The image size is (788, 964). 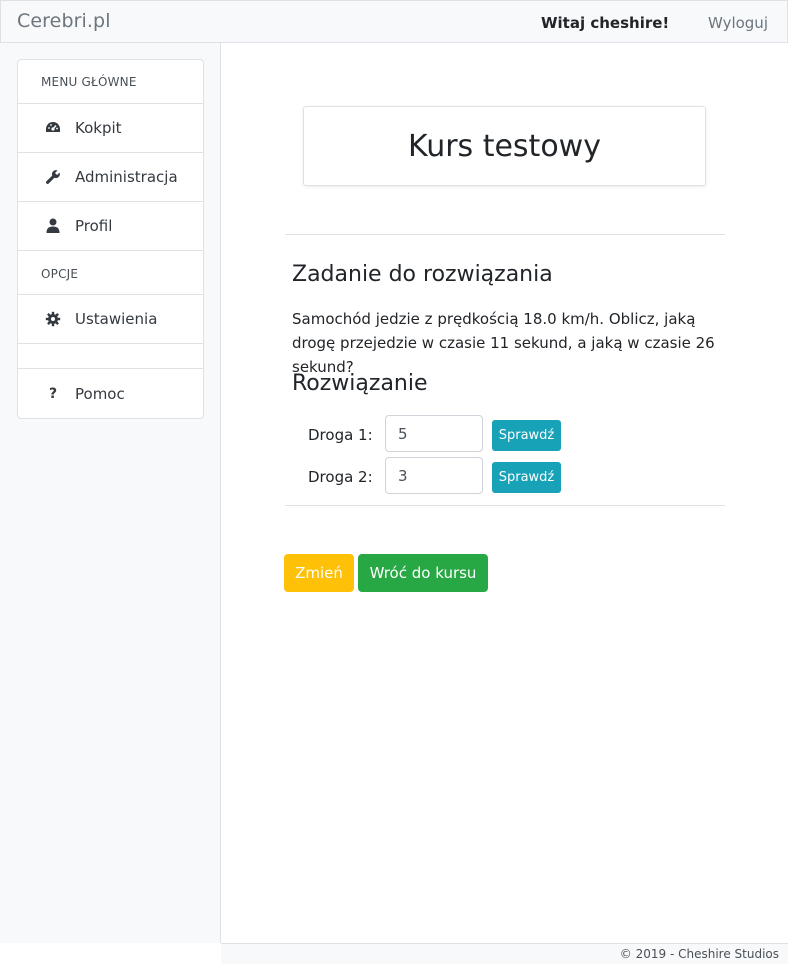 I want to click on dashboard-icon, so click(x=53, y=128).